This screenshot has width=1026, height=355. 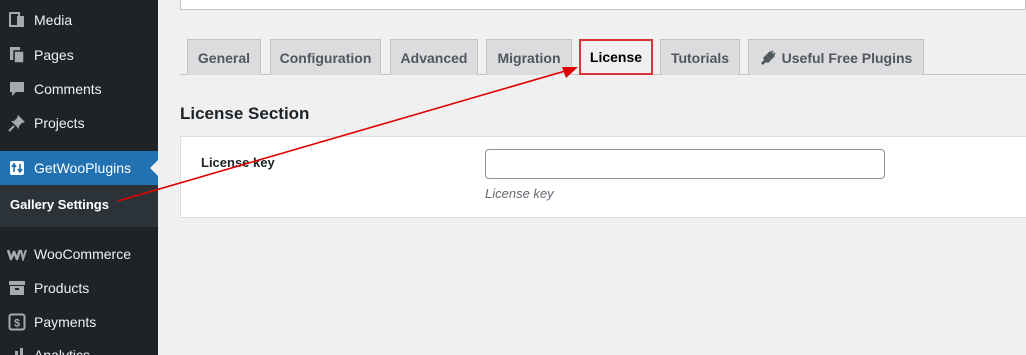 I want to click on sidebar-item-media: Media, so click(x=79, y=20).